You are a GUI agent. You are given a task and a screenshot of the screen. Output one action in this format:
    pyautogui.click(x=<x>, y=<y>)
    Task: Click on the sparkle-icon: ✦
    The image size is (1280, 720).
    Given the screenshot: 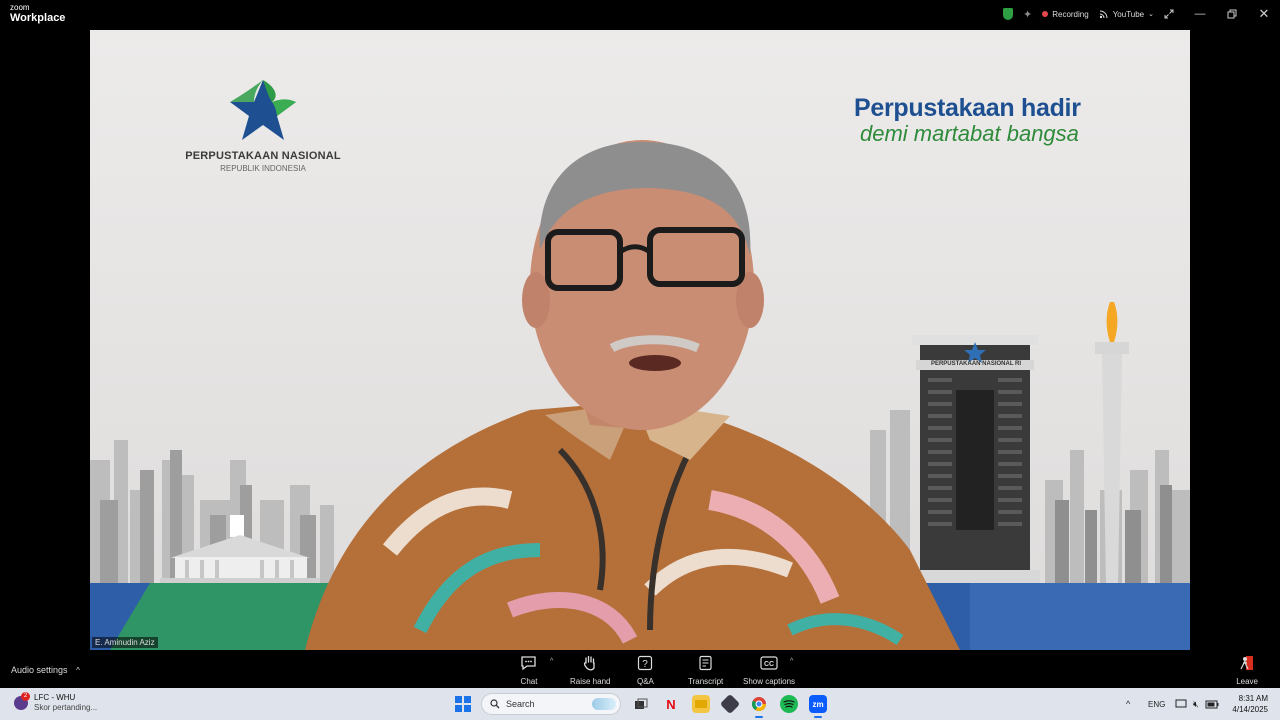 What is the action you would take?
    pyautogui.click(x=1028, y=14)
    